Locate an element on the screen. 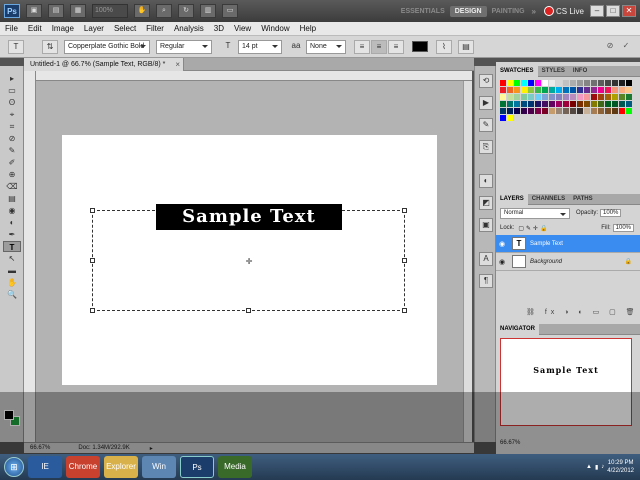 The image size is (640, 480). text-color-swatch is located at coordinates (420, 46).